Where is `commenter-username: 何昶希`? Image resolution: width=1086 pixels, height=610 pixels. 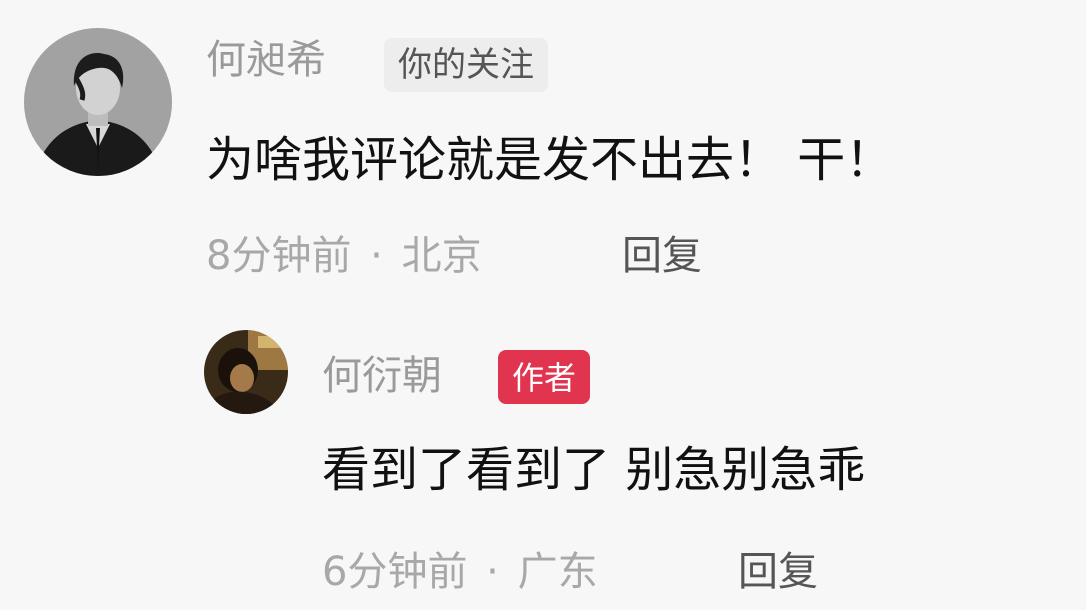
commenter-username: 何昶希 is located at coordinates (266, 60).